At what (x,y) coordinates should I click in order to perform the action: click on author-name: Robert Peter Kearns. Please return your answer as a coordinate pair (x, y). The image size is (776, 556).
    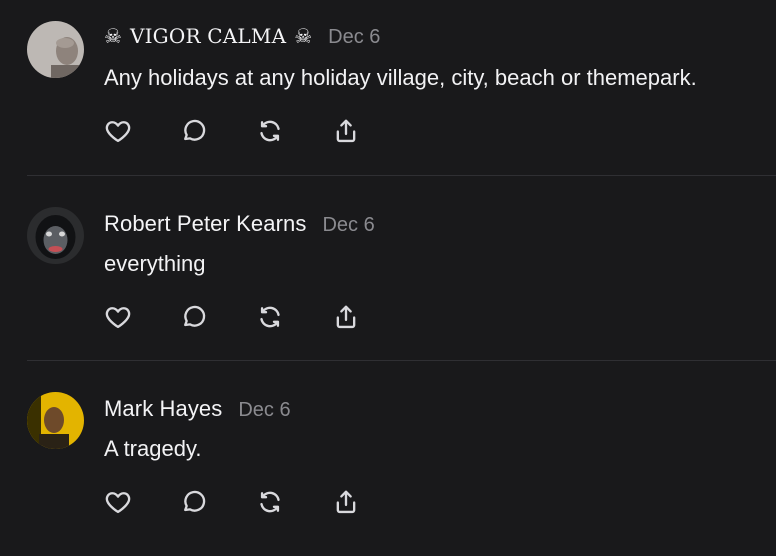
    Looking at the image, I should click on (205, 224).